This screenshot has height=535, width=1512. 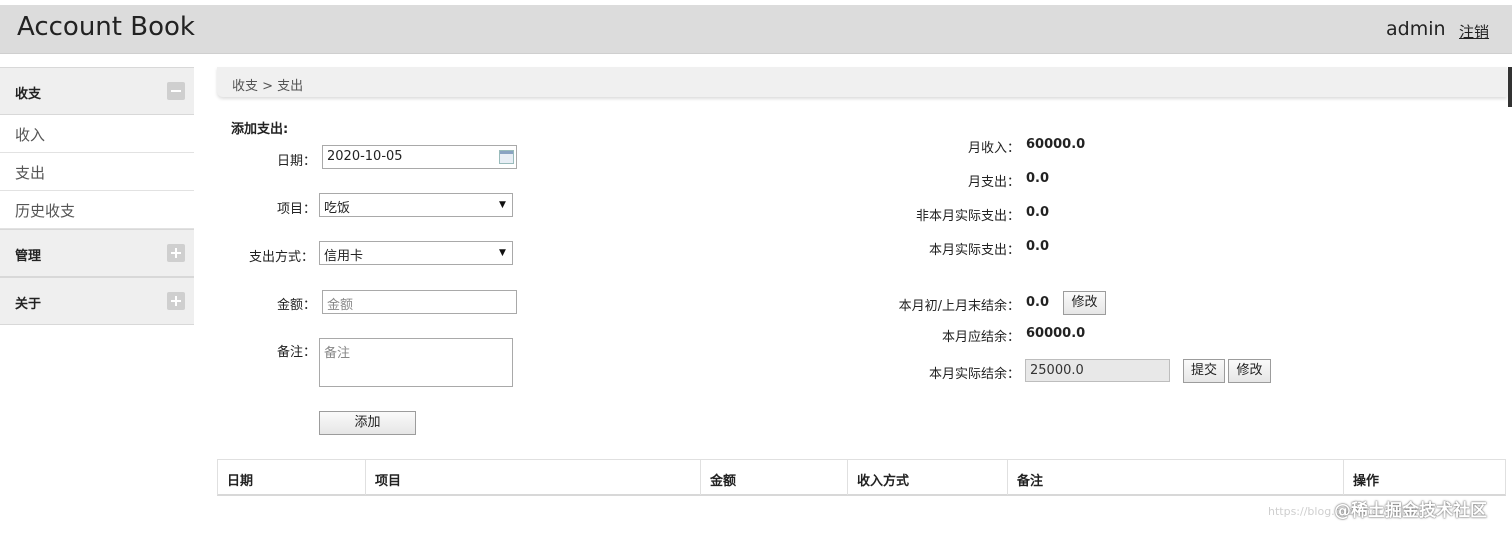 I want to click on item-label: 项目：, so click(x=297, y=209).